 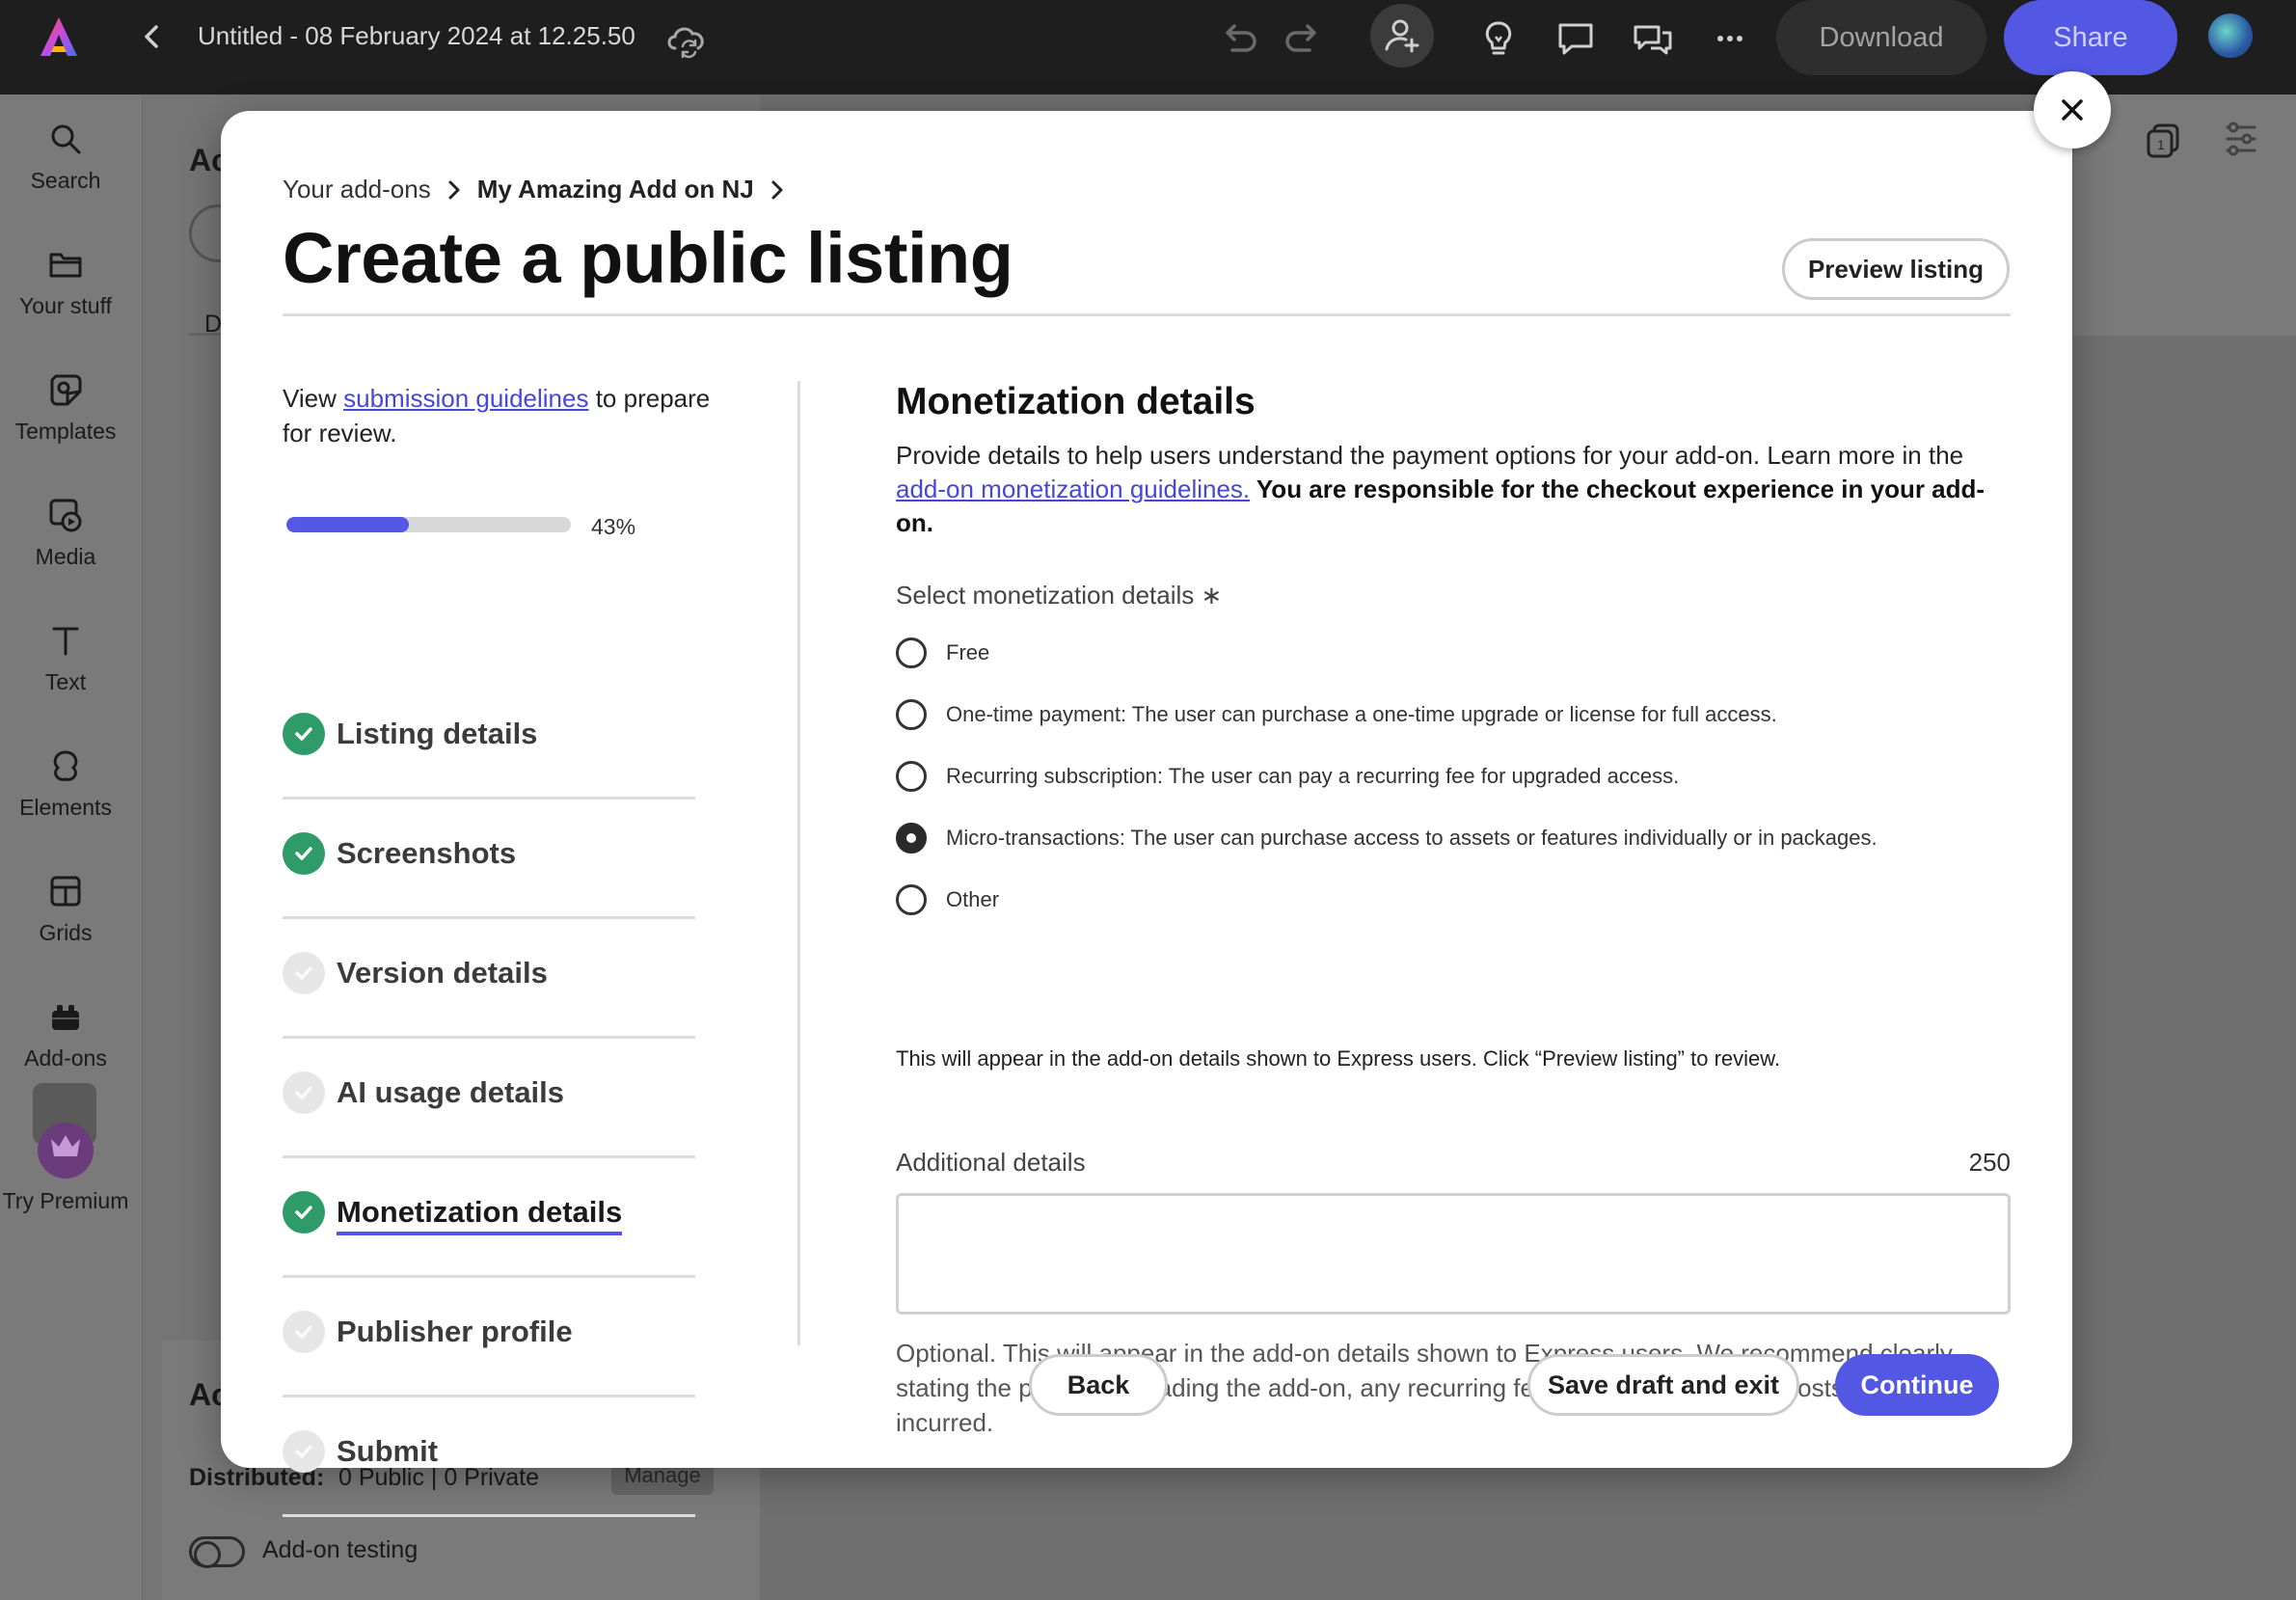 I want to click on step-item: Version details, so click(x=489, y=979).